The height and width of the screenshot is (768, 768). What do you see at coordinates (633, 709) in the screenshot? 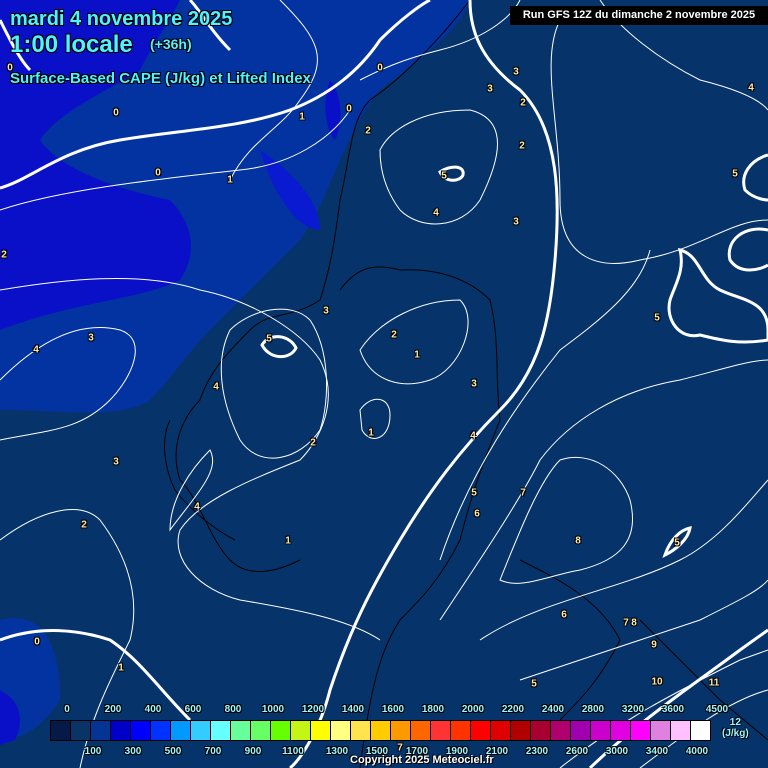
I see `legend-tick-top: 3200` at bounding box center [633, 709].